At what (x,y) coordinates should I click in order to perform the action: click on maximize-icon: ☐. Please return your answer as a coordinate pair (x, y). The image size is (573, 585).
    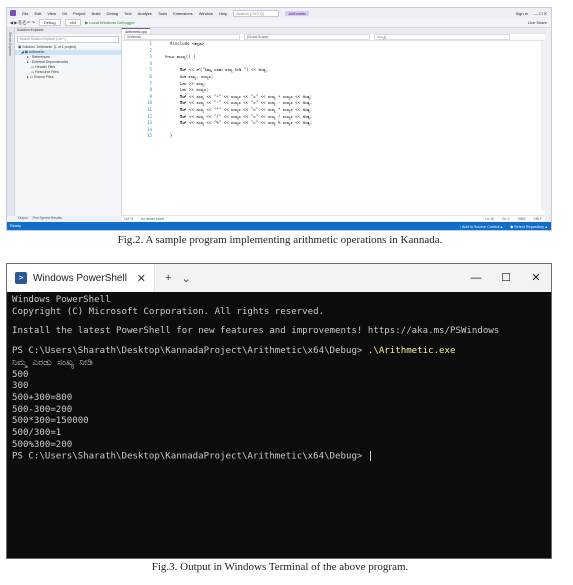
    Looking at the image, I should click on (506, 278).